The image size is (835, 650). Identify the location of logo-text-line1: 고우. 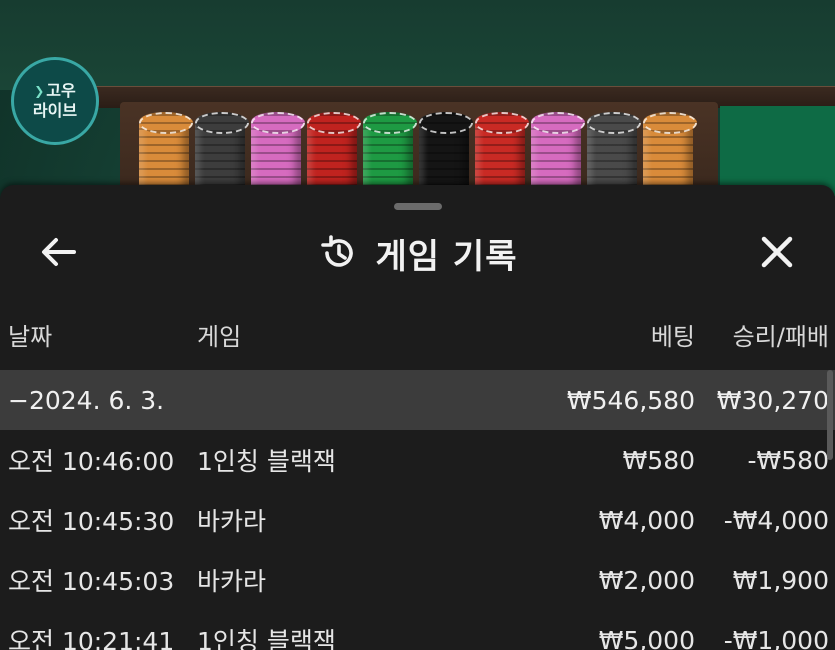
(61, 90).